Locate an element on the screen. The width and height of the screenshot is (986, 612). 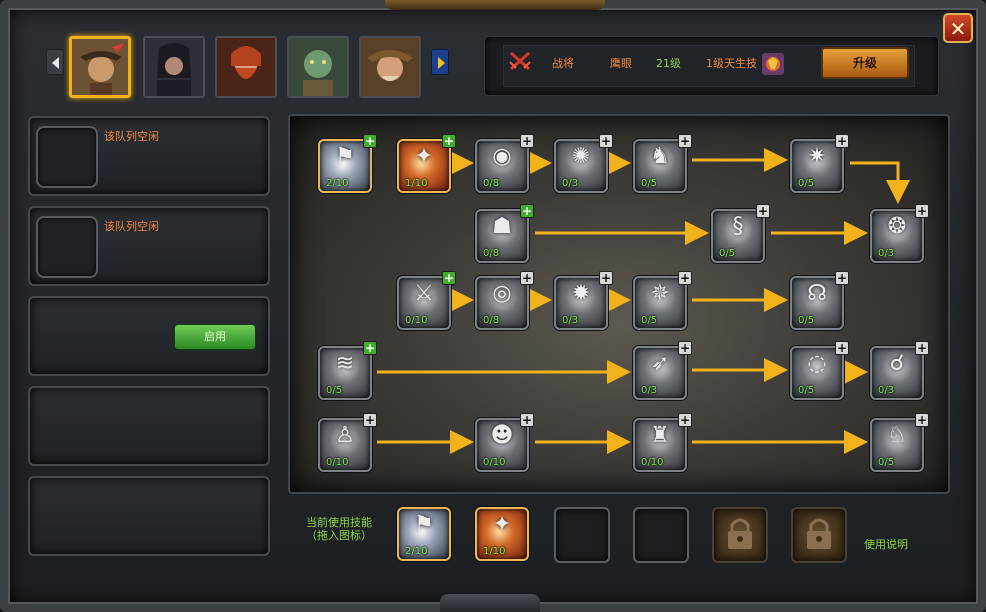
active-skill-slot-1: ⚑ 2/10 is located at coordinates (424, 534).